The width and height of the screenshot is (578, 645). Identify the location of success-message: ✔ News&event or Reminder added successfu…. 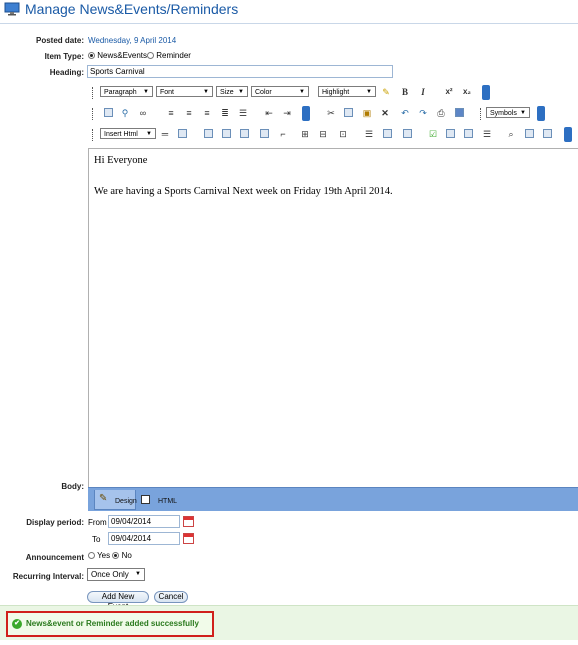
(110, 624).